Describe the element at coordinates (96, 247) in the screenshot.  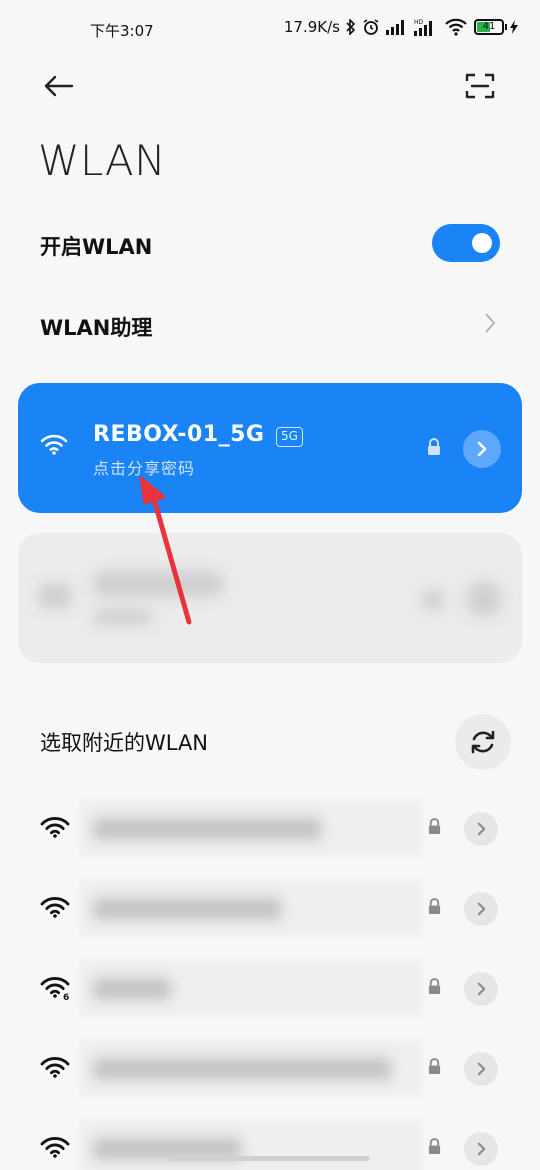
I see `wlan-toggle-label: 开启WLAN` at that location.